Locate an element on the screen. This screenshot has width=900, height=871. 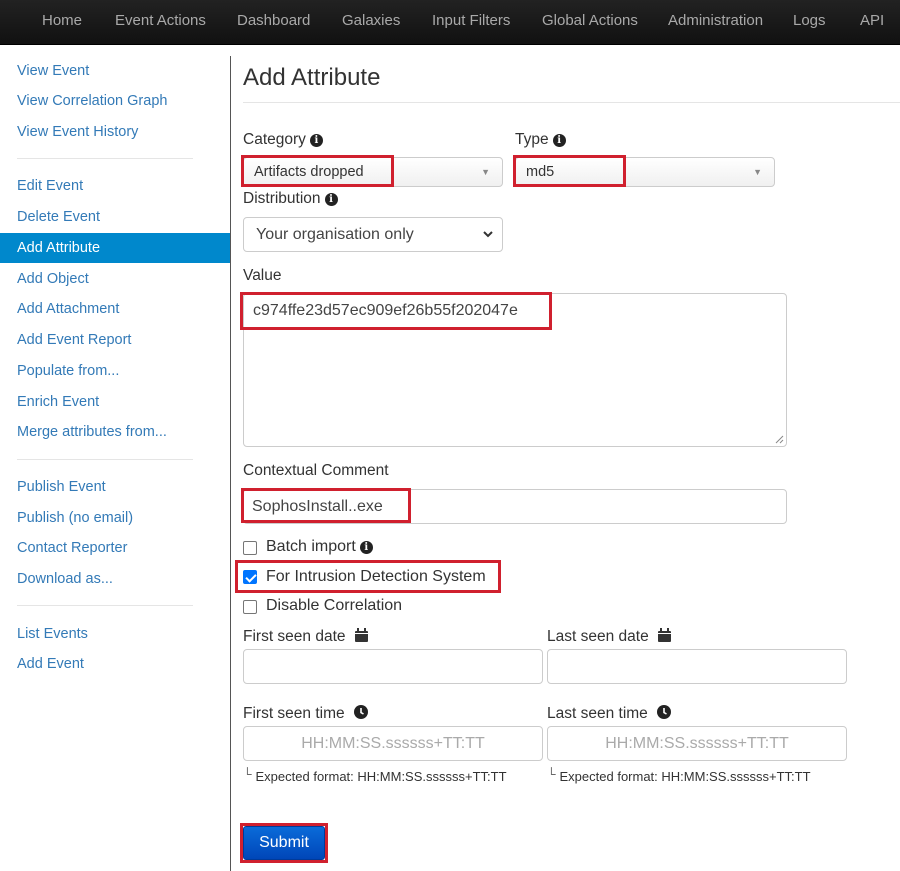
sidebar-item-view-event: View Event is located at coordinates (115, 71).